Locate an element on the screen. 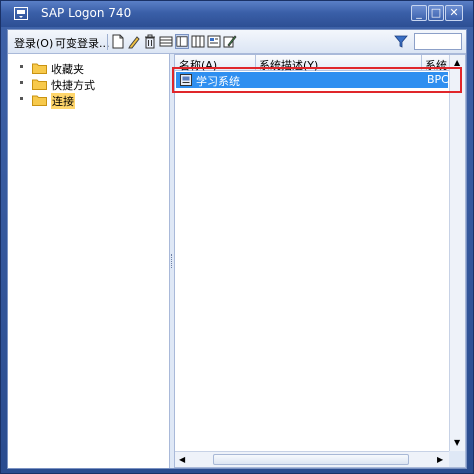 Image resolution: width=474 pixels, height=474 pixels. grid-view-icon is located at coordinates (198, 41).